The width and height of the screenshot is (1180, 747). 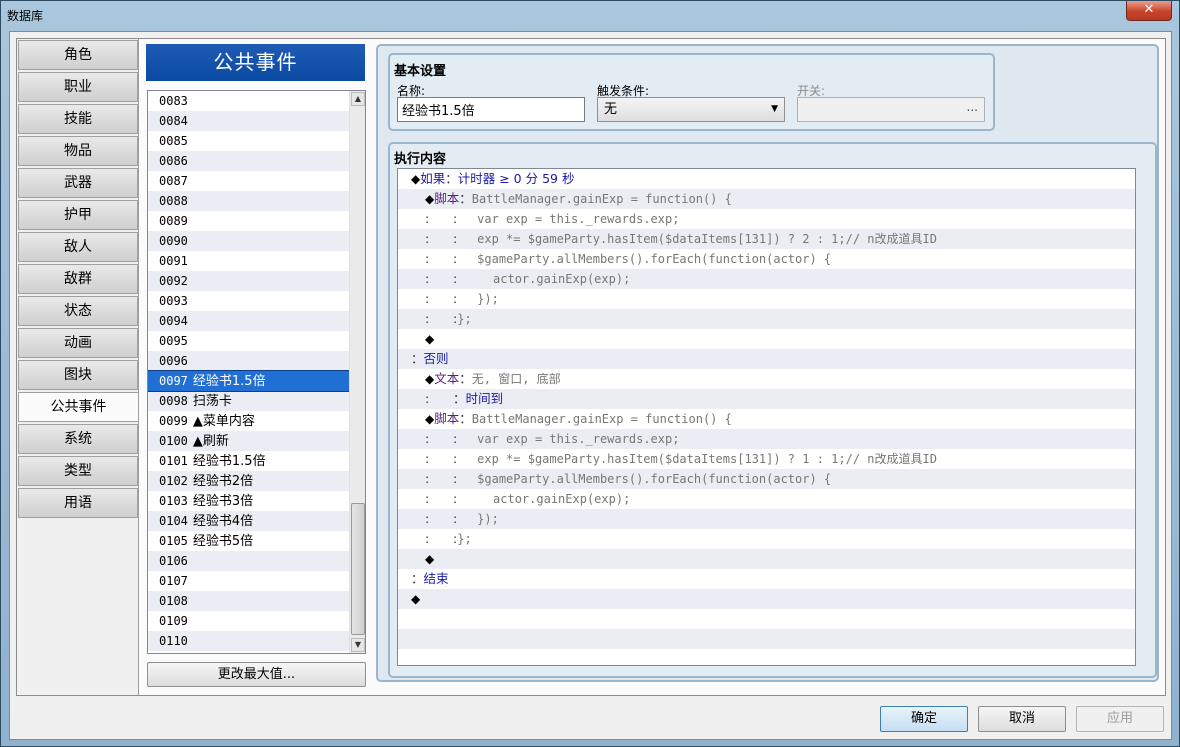 I want to click on list-item: 0091, so click(x=249, y=261).